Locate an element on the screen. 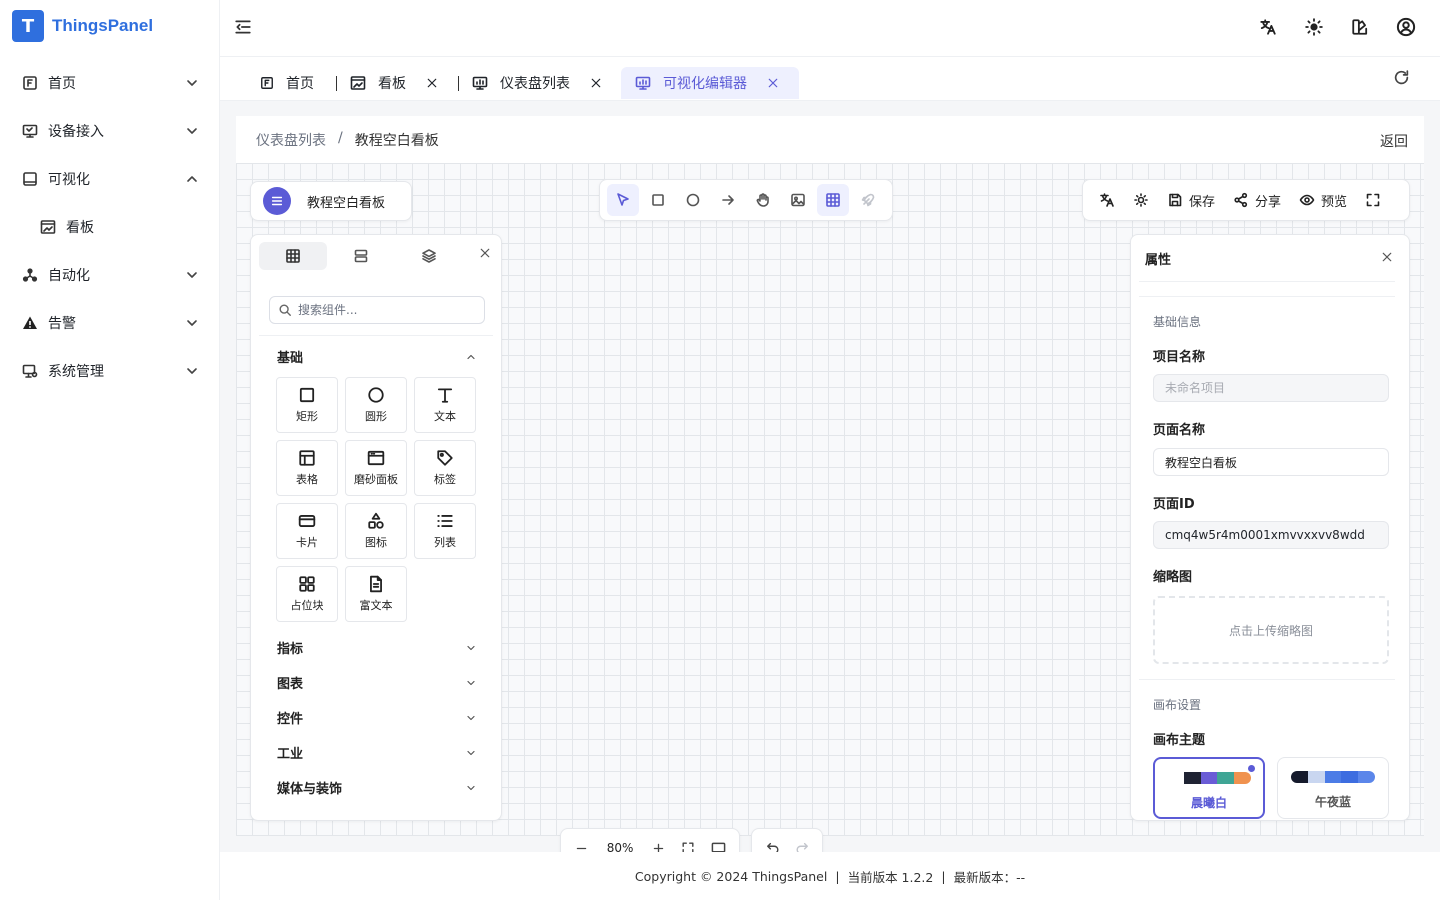 This screenshot has height=900, width=1440. sidebar-item-automation: 自动化 is located at coordinates (110, 275).